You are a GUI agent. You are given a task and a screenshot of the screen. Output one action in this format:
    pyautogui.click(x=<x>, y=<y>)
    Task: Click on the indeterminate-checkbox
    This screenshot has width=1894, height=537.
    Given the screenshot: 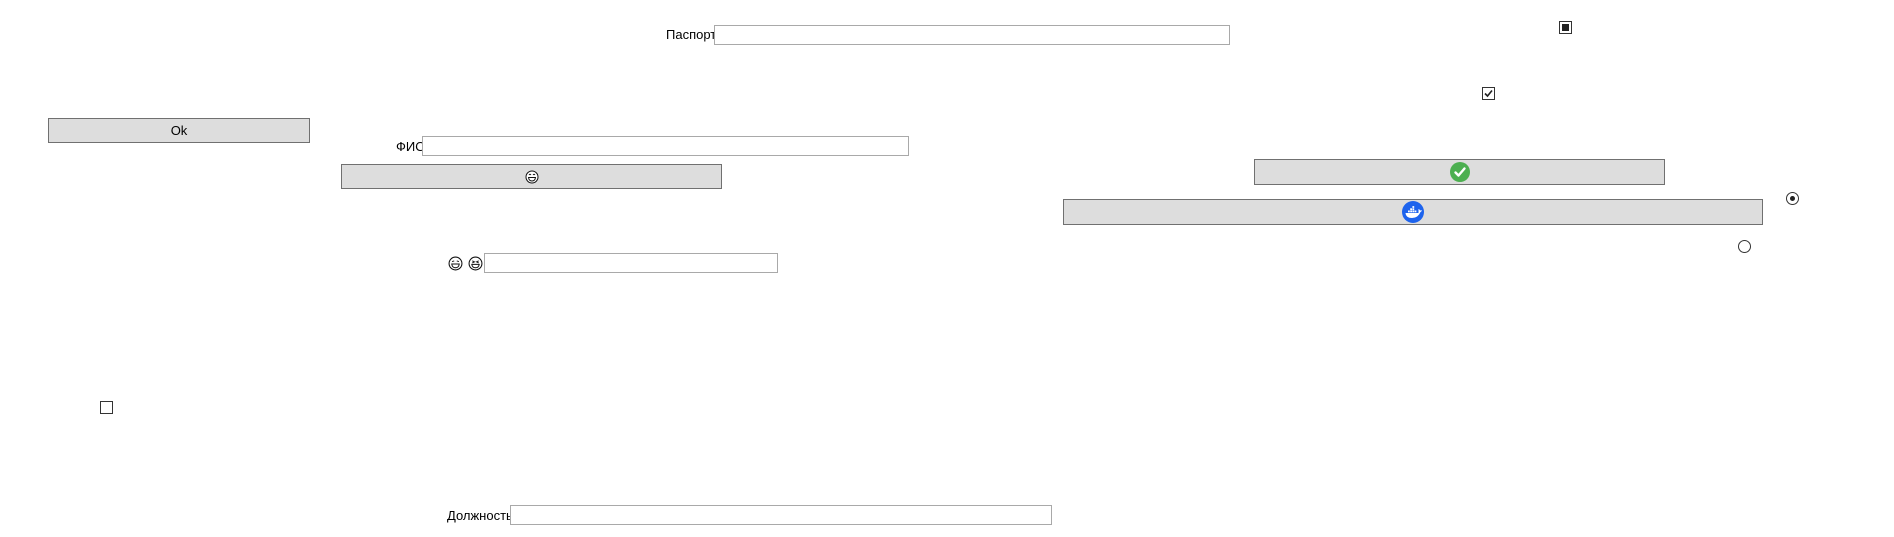 What is the action you would take?
    pyautogui.click(x=1565, y=27)
    